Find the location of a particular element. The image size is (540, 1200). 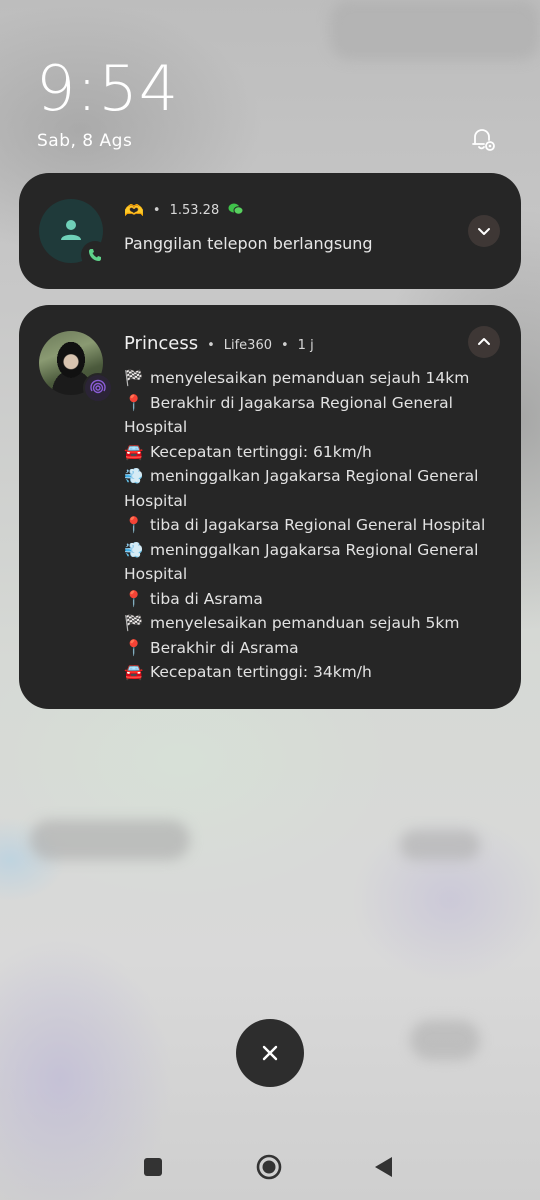

close-icon is located at coordinates (270, 1053).